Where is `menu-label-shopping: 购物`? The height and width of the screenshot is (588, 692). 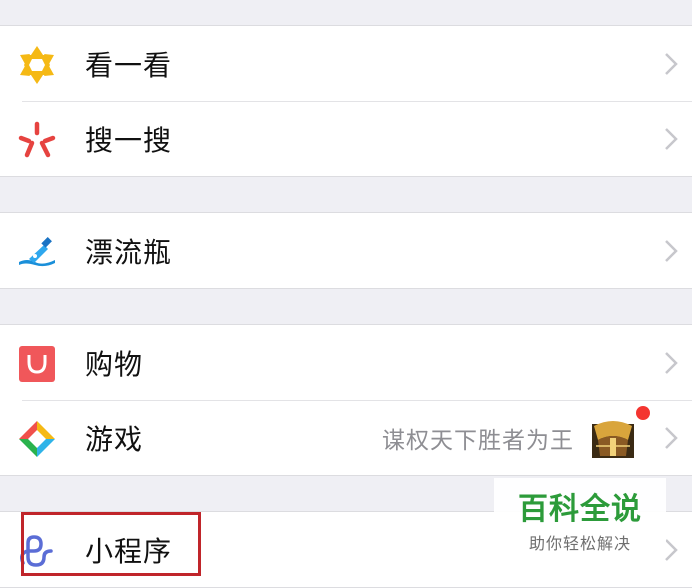 menu-label-shopping: 购物 is located at coordinates (114, 364).